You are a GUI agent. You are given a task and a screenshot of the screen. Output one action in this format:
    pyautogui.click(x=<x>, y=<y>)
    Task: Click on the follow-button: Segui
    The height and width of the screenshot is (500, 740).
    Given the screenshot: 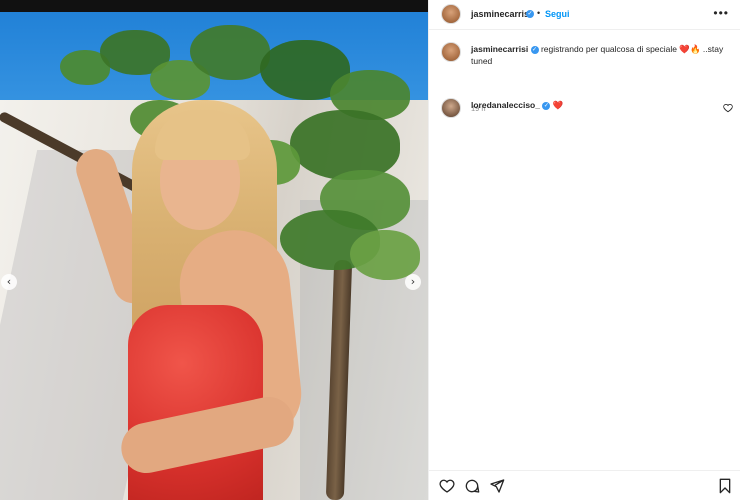 What is the action you would take?
    pyautogui.click(x=557, y=14)
    